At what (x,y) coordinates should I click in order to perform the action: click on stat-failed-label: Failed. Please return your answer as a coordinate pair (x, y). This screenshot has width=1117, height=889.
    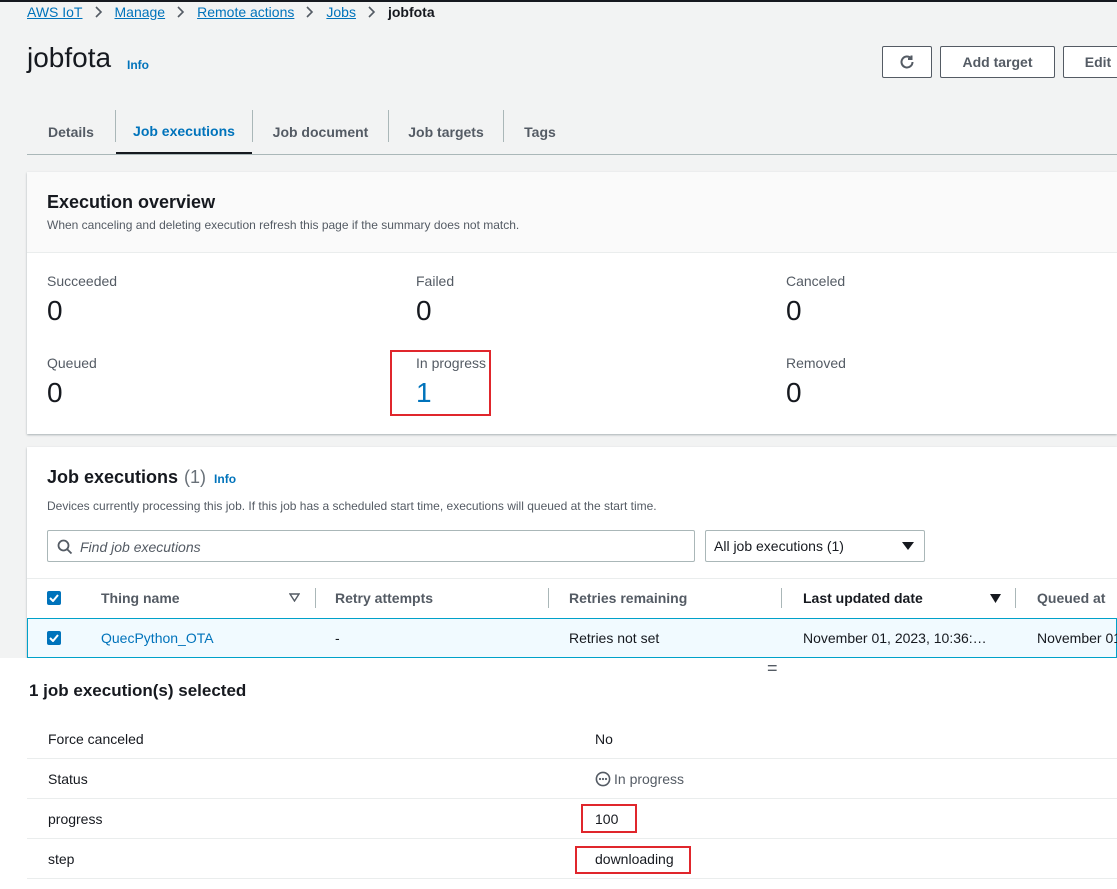
    Looking at the image, I should click on (435, 281).